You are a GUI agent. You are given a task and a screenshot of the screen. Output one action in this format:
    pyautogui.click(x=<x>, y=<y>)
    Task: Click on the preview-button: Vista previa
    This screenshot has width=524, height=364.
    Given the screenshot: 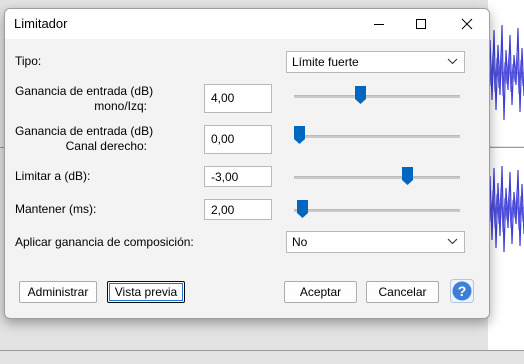 What is the action you would take?
    pyautogui.click(x=146, y=292)
    